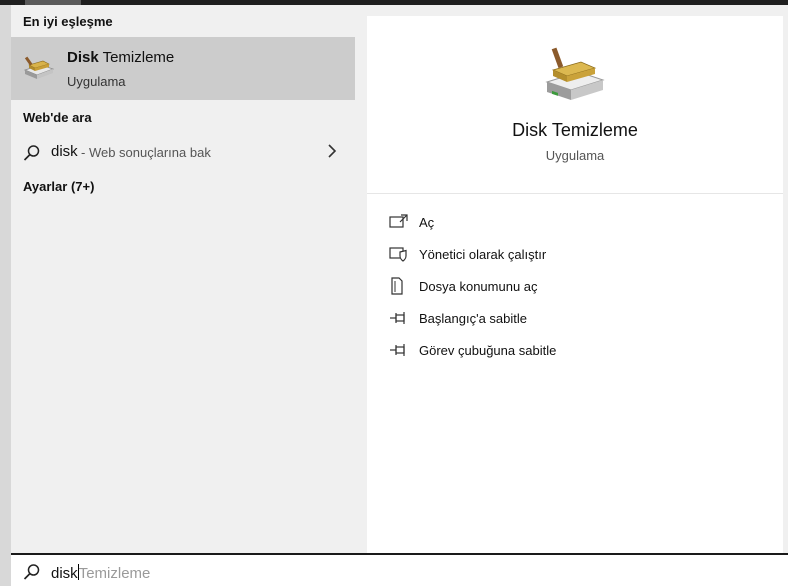  Describe the element at coordinates (427, 222) in the screenshot. I see `action-open-label: Aç` at that location.